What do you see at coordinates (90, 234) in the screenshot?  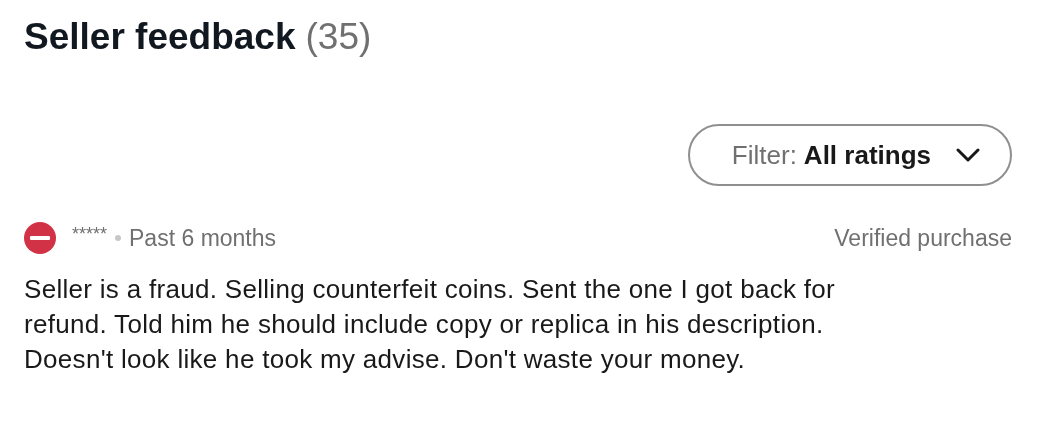 I see `username: *****` at bounding box center [90, 234].